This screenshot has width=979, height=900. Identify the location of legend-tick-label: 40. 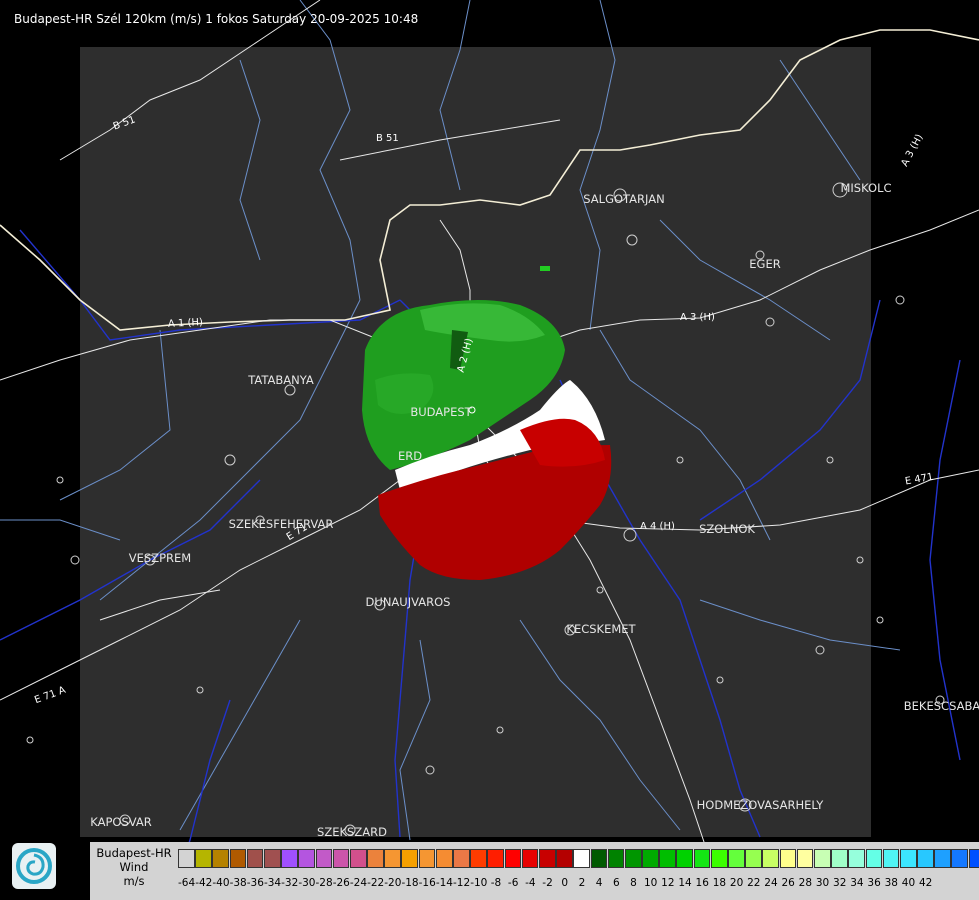
(908, 883).